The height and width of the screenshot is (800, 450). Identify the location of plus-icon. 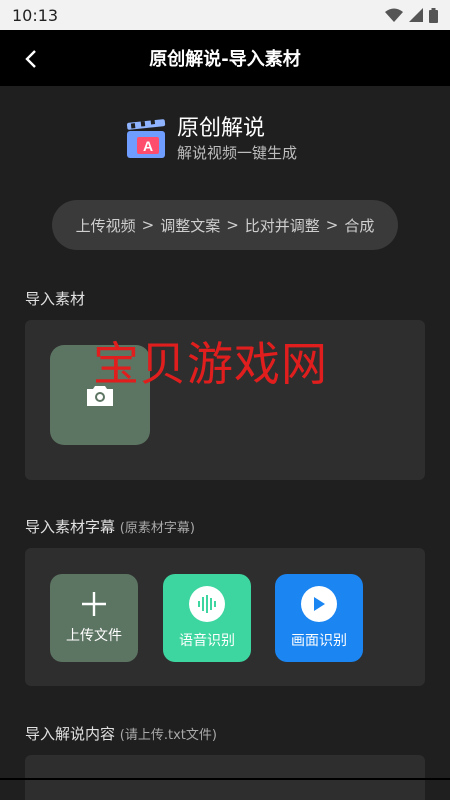
(94, 604).